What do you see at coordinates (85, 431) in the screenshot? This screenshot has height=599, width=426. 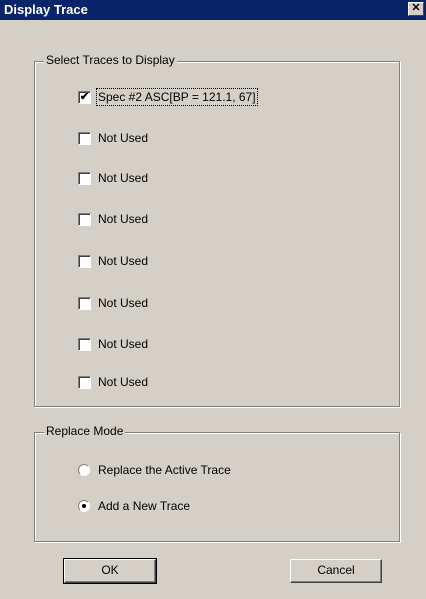 I see `replace-mode-legend: Replace Mode` at bounding box center [85, 431].